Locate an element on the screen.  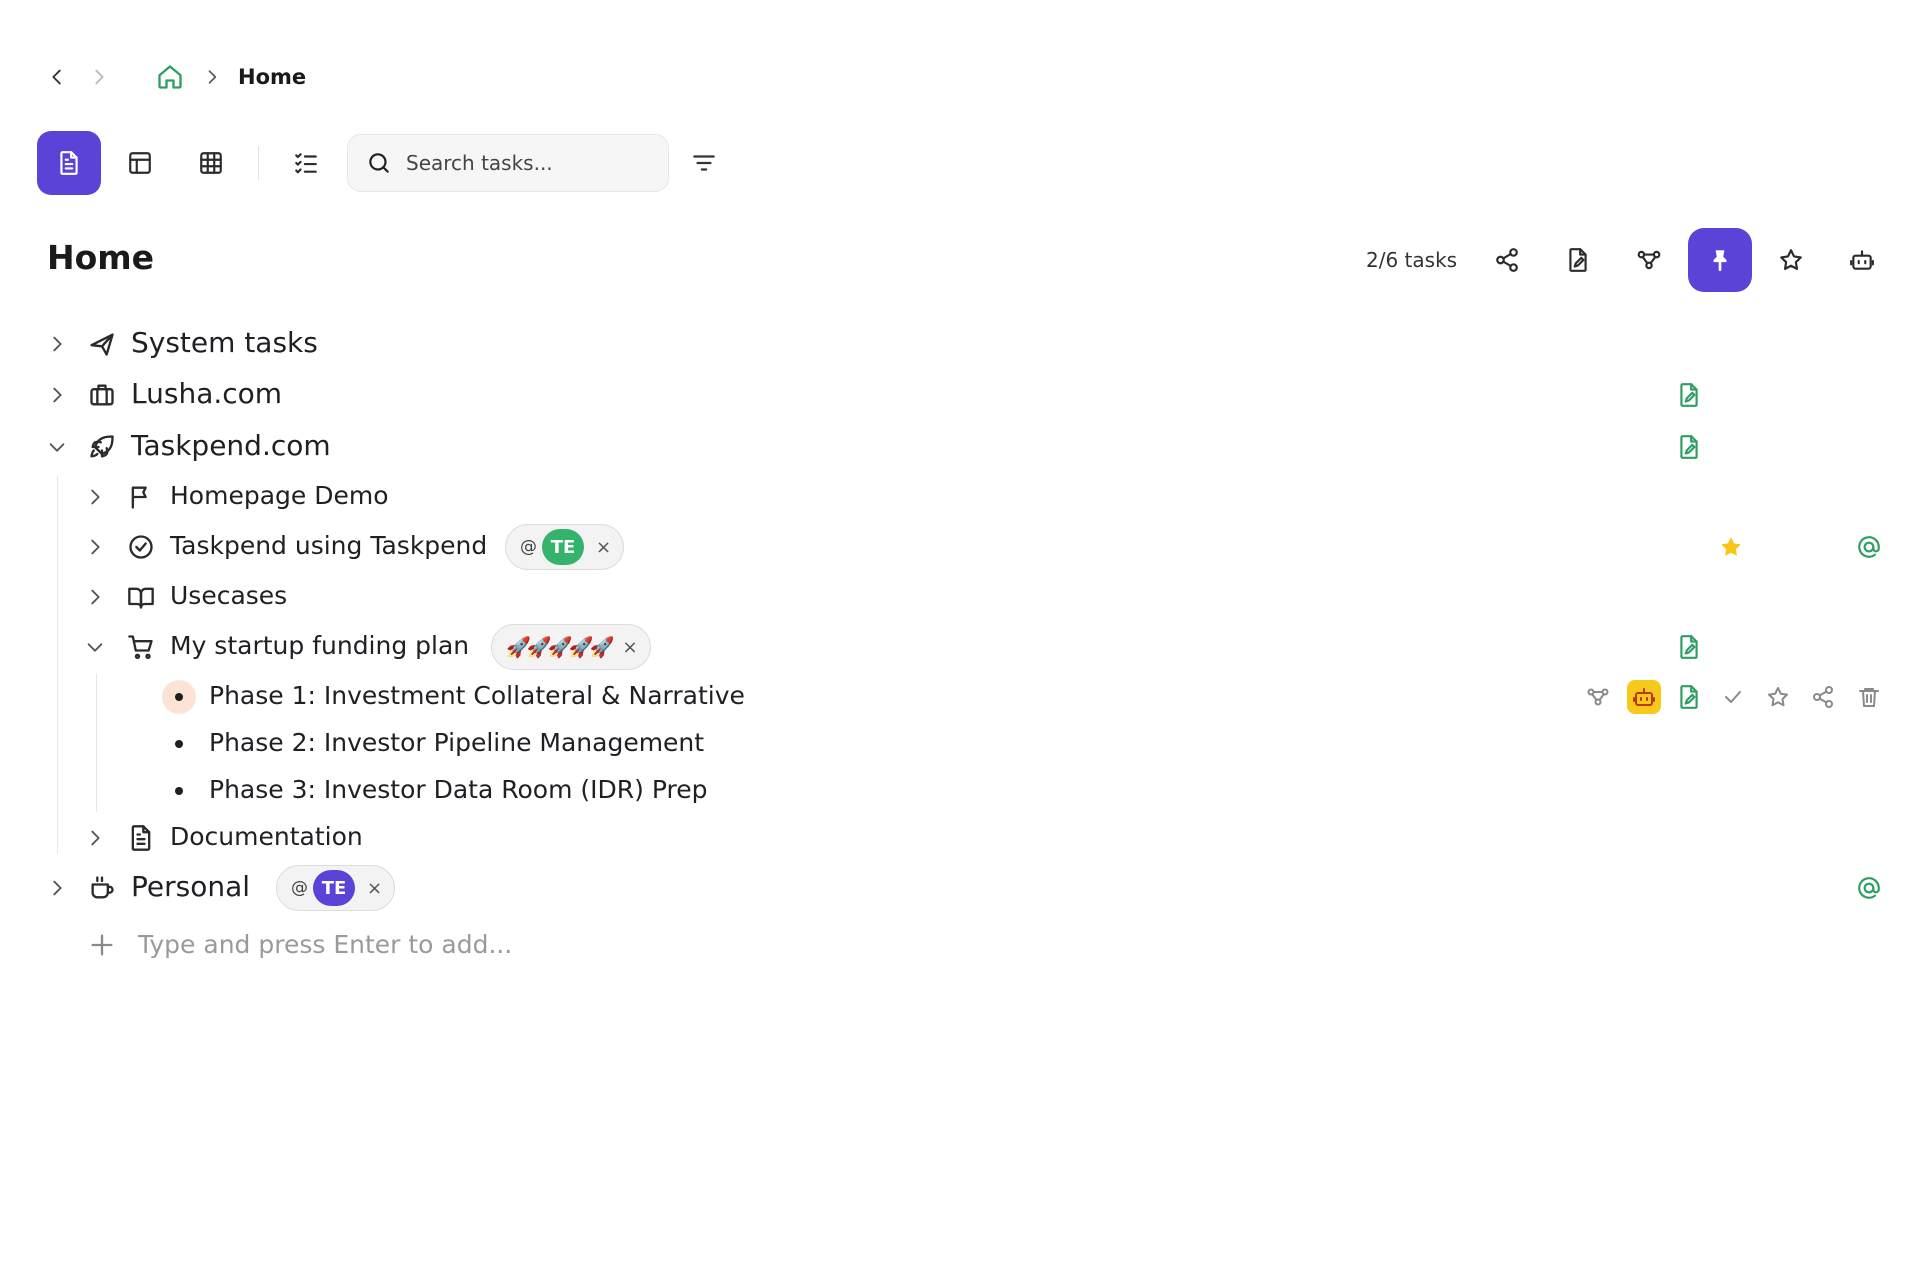
star-icon is located at coordinates (1778, 697).